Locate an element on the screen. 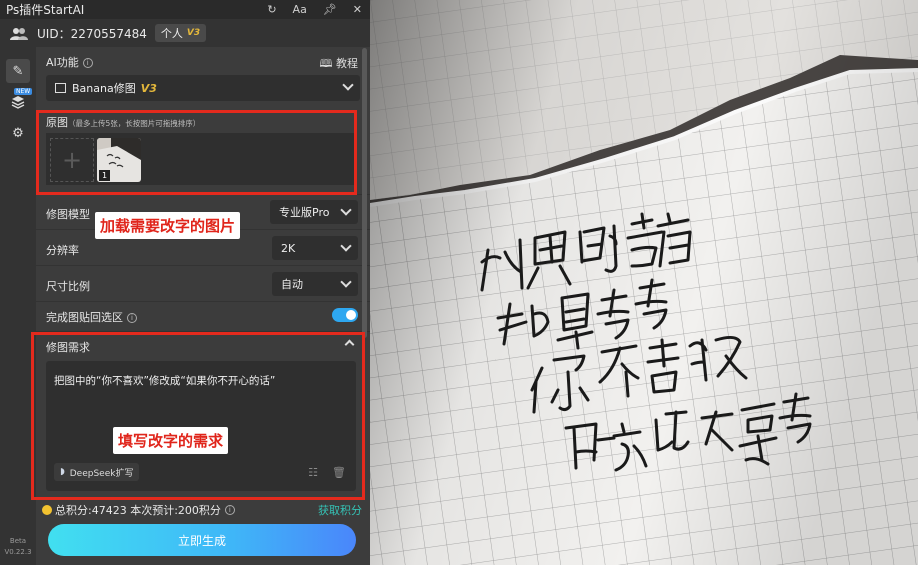 This screenshot has width=918, height=565. model-select: 专业版Pro is located at coordinates (314, 212).